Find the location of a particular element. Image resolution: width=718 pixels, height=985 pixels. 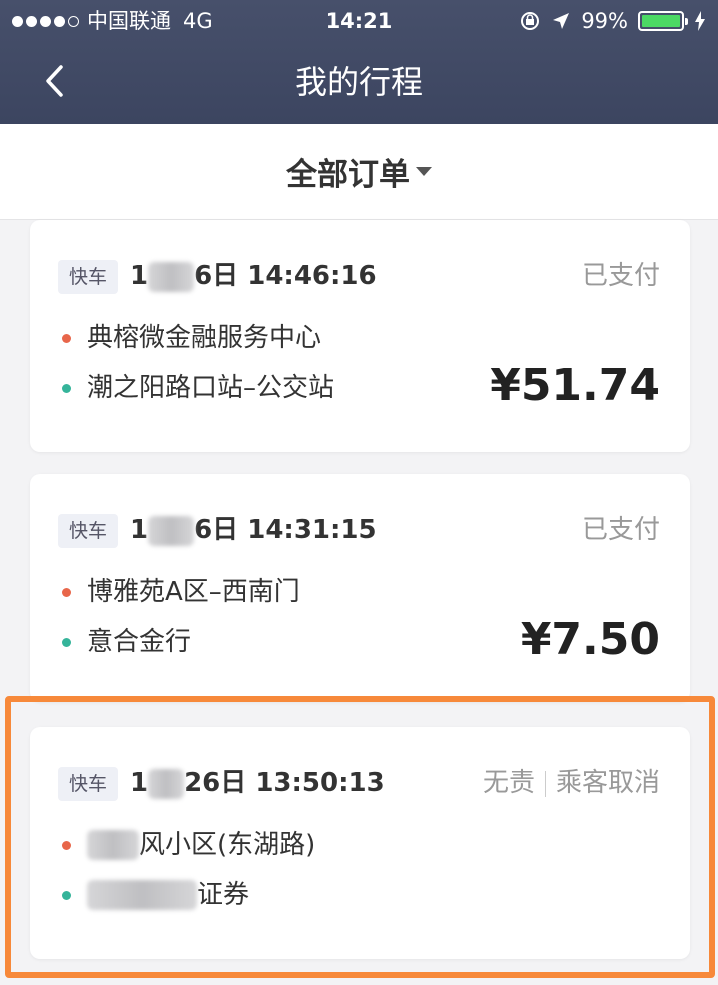

origin-row: 典榕微金融服务中心 is located at coordinates (191, 338).